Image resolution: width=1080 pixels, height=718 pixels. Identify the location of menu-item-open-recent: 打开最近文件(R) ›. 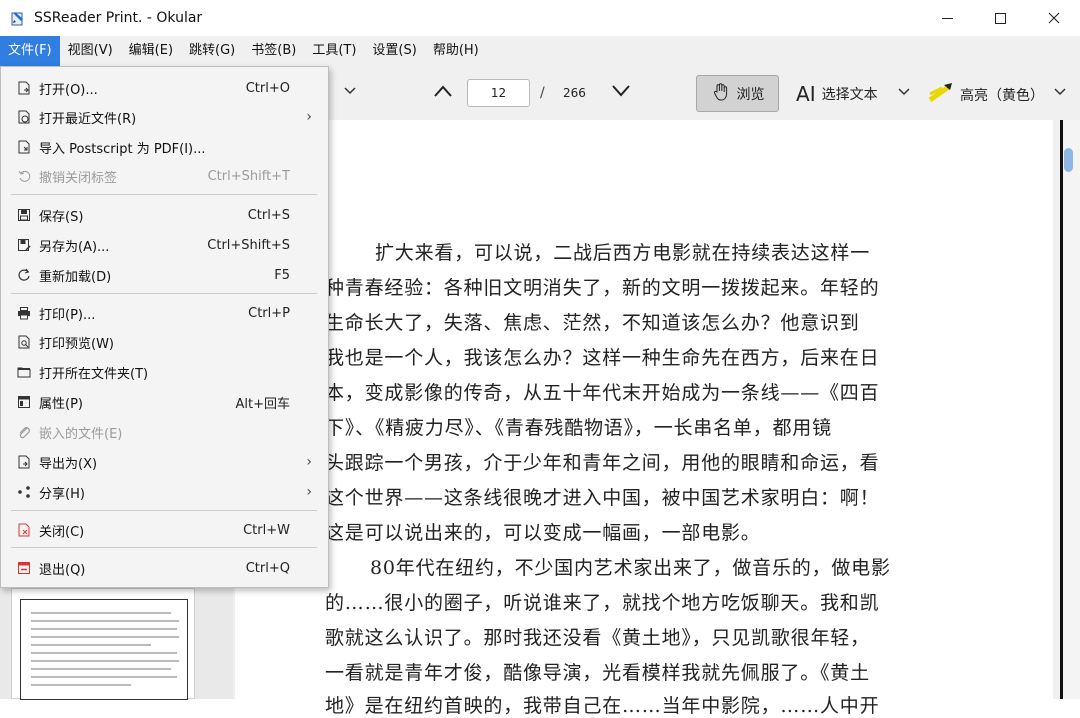
(164, 117).